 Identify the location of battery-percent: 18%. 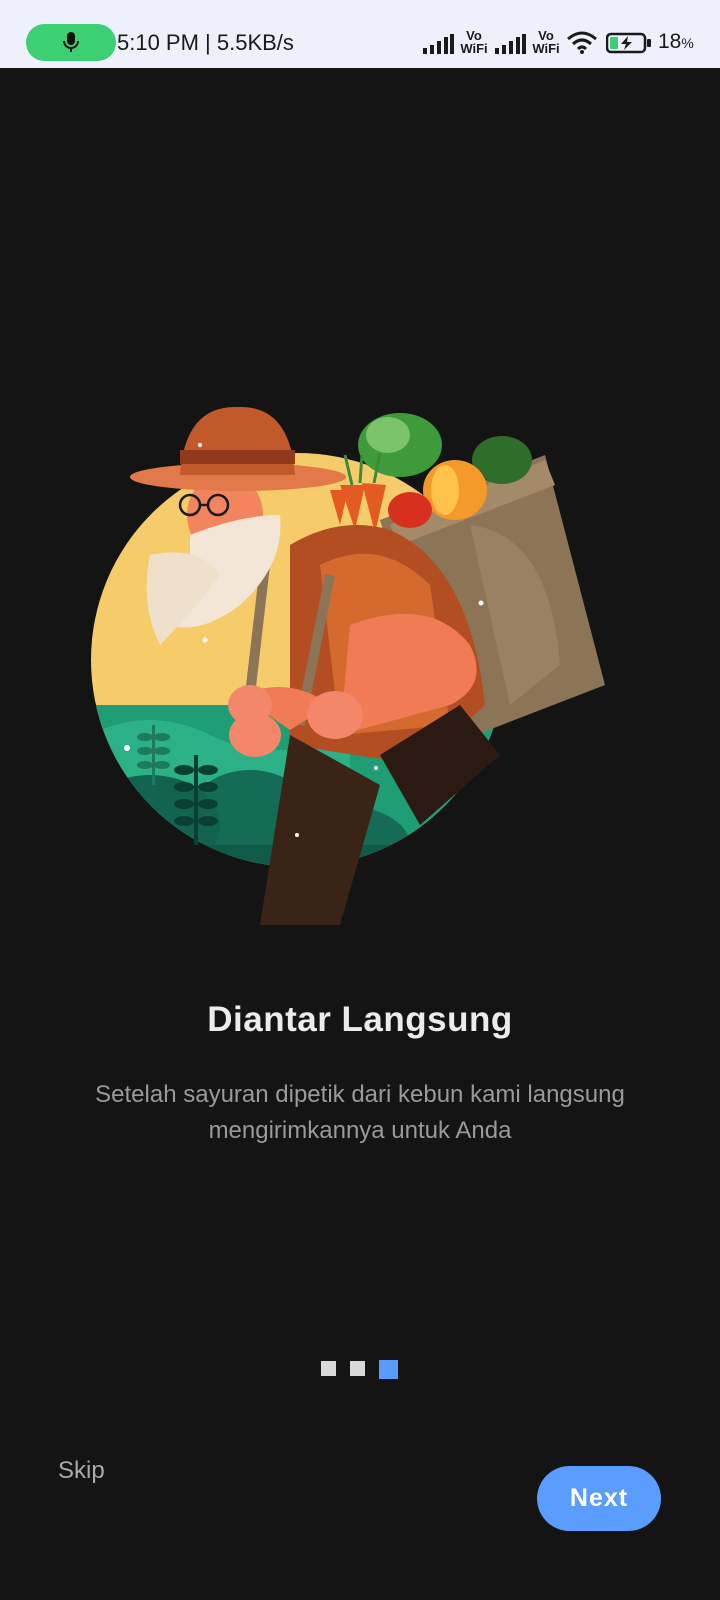
(676, 41).